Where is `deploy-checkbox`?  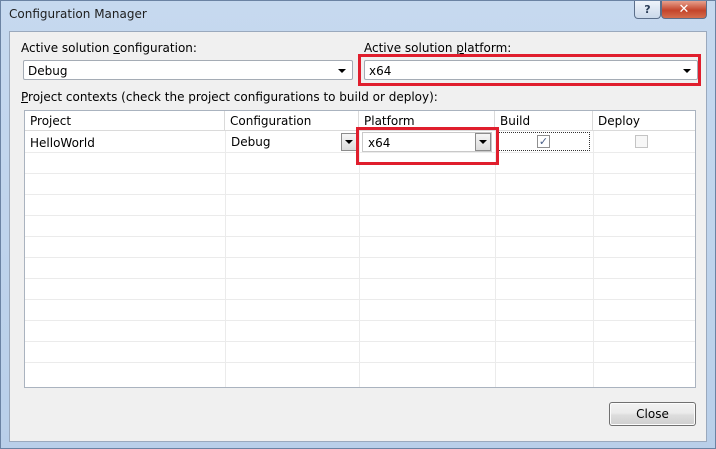
deploy-checkbox is located at coordinates (641, 141).